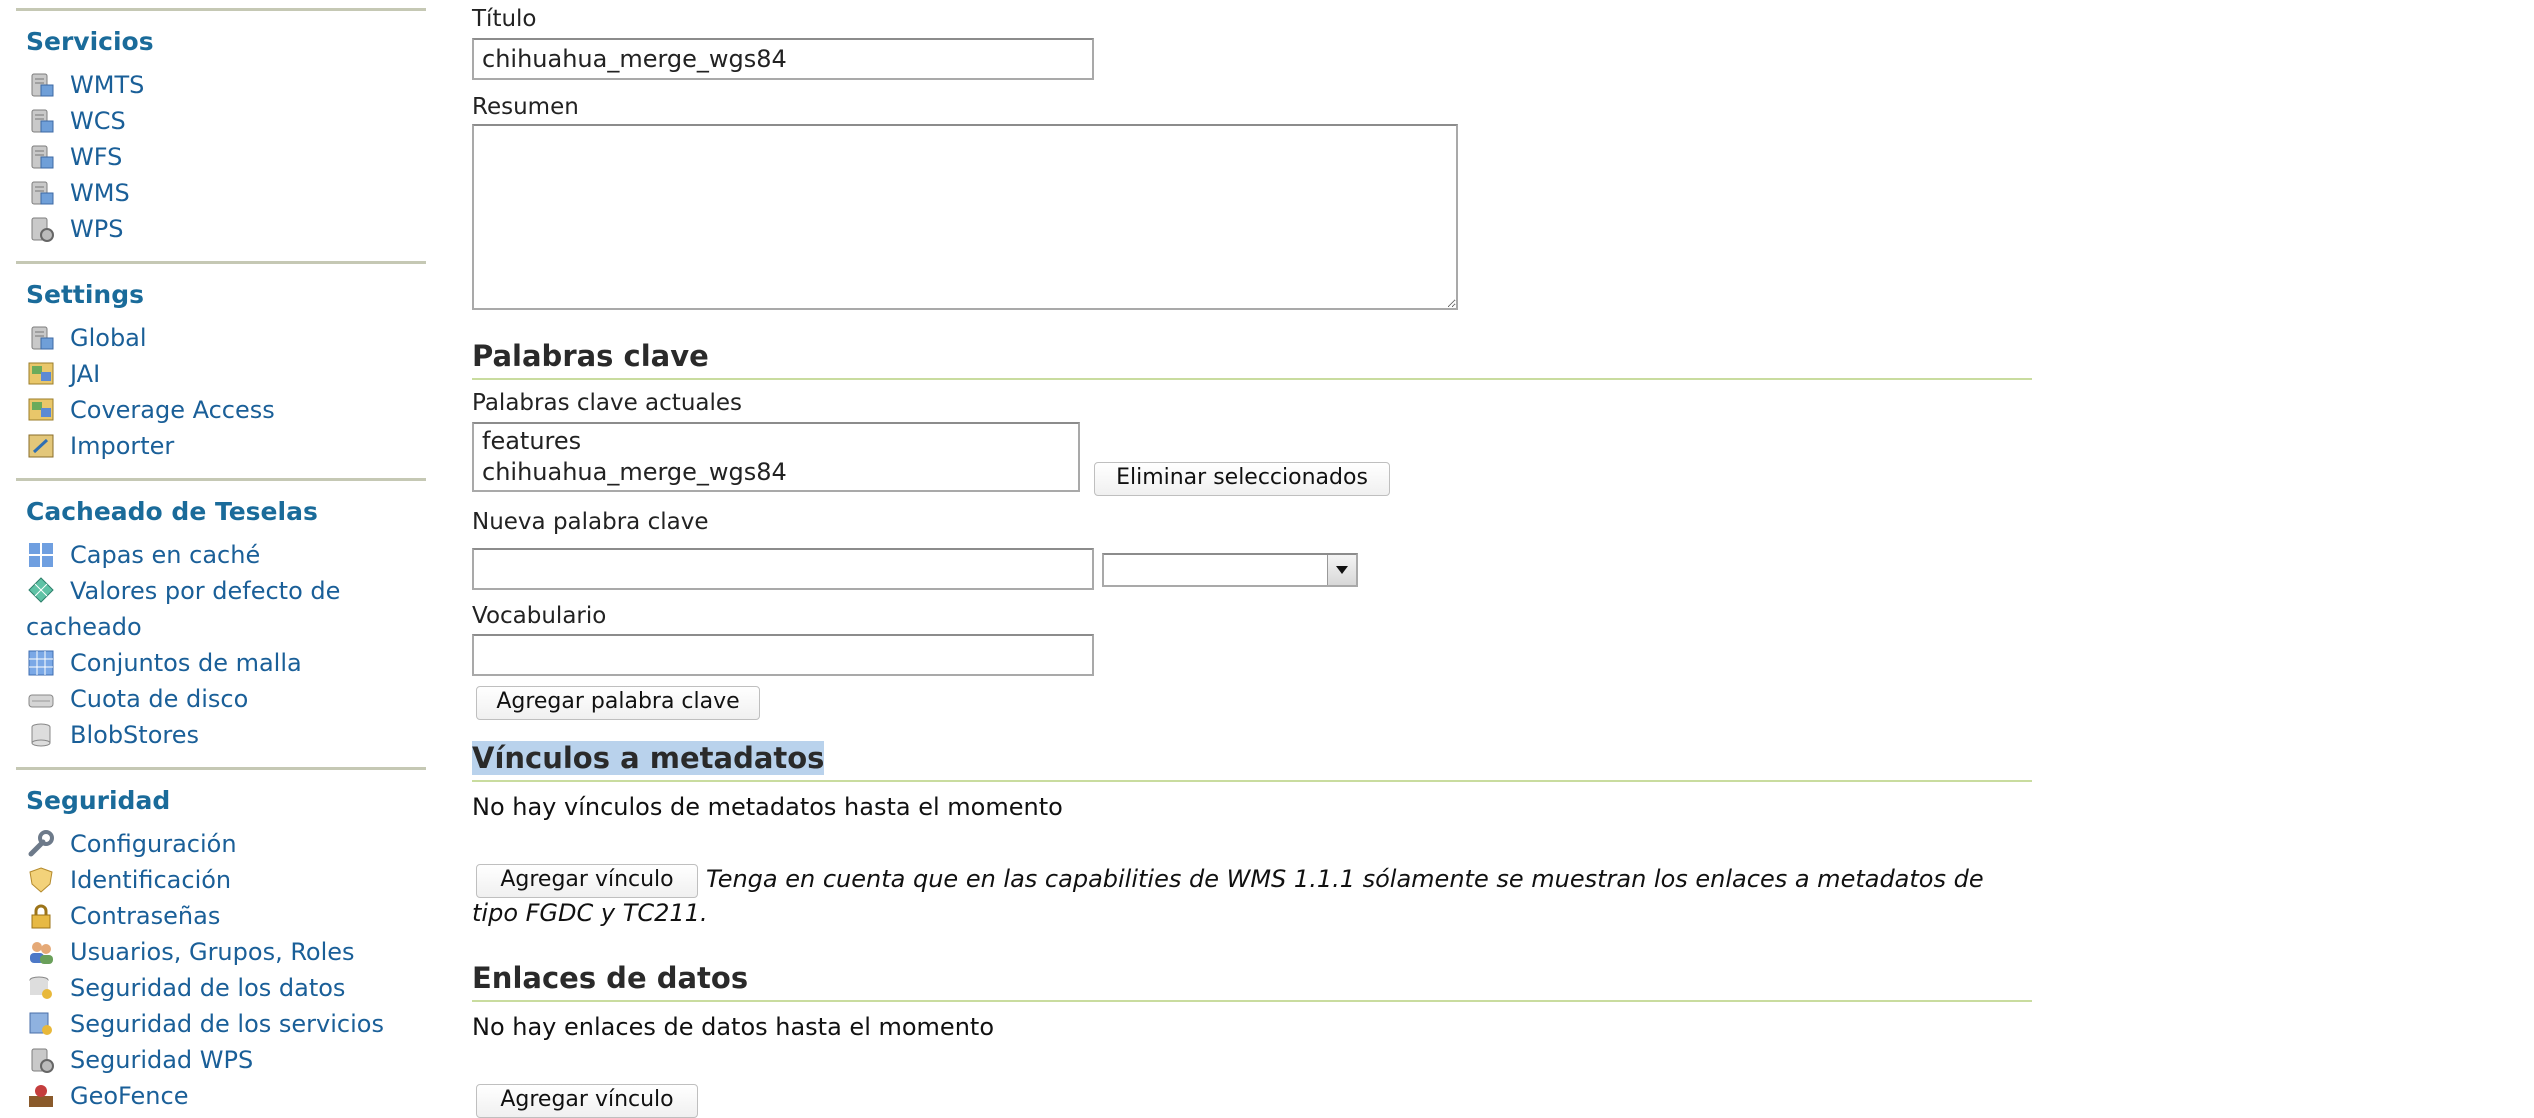  Describe the element at coordinates (96, 229) in the screenshot. I see `sidebar-item-label: WPS` at that location.